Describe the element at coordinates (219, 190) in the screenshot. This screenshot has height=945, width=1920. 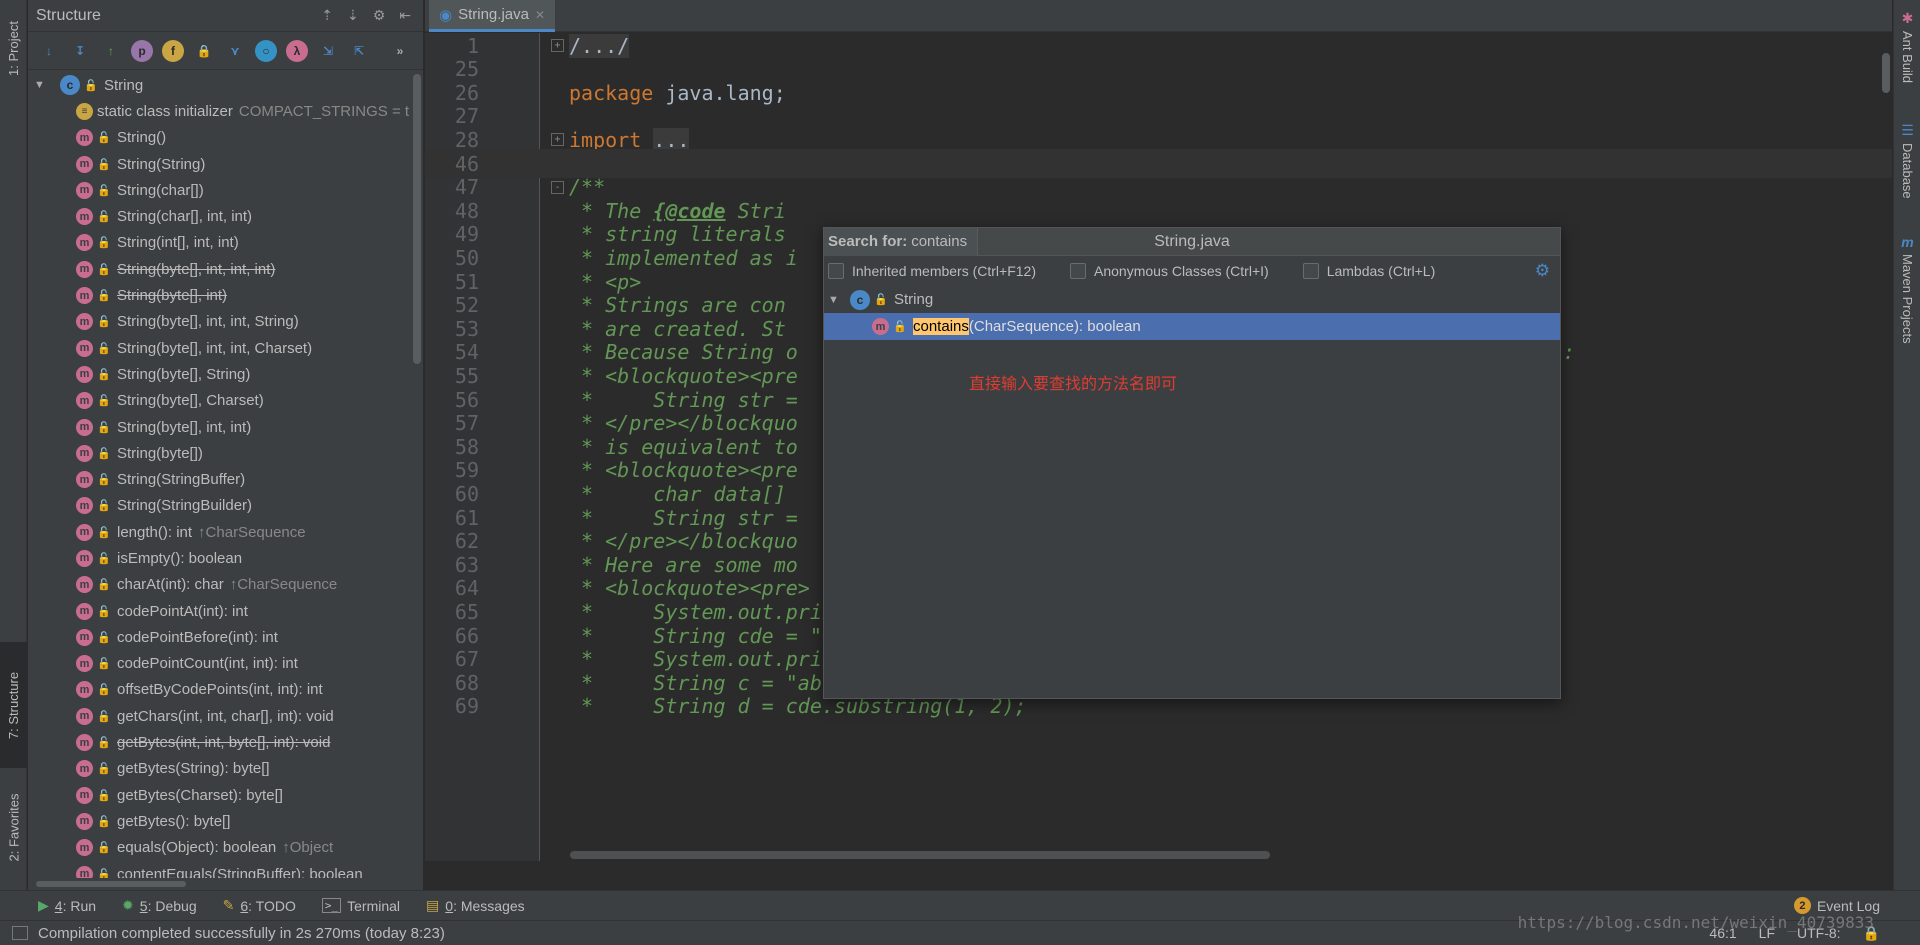
I see `structure-item: m 🔓 String(char[])` at that location.